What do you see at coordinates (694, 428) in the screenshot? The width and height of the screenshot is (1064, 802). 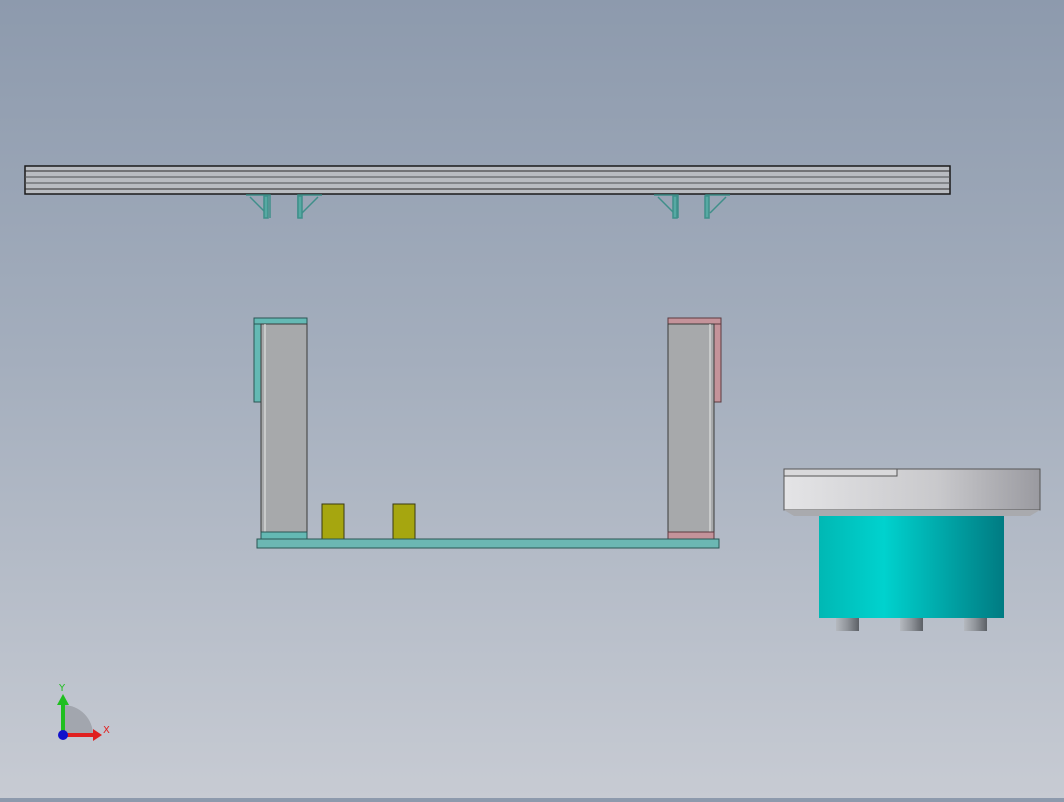 I see `right-upright` at bounding box center [694, 428].